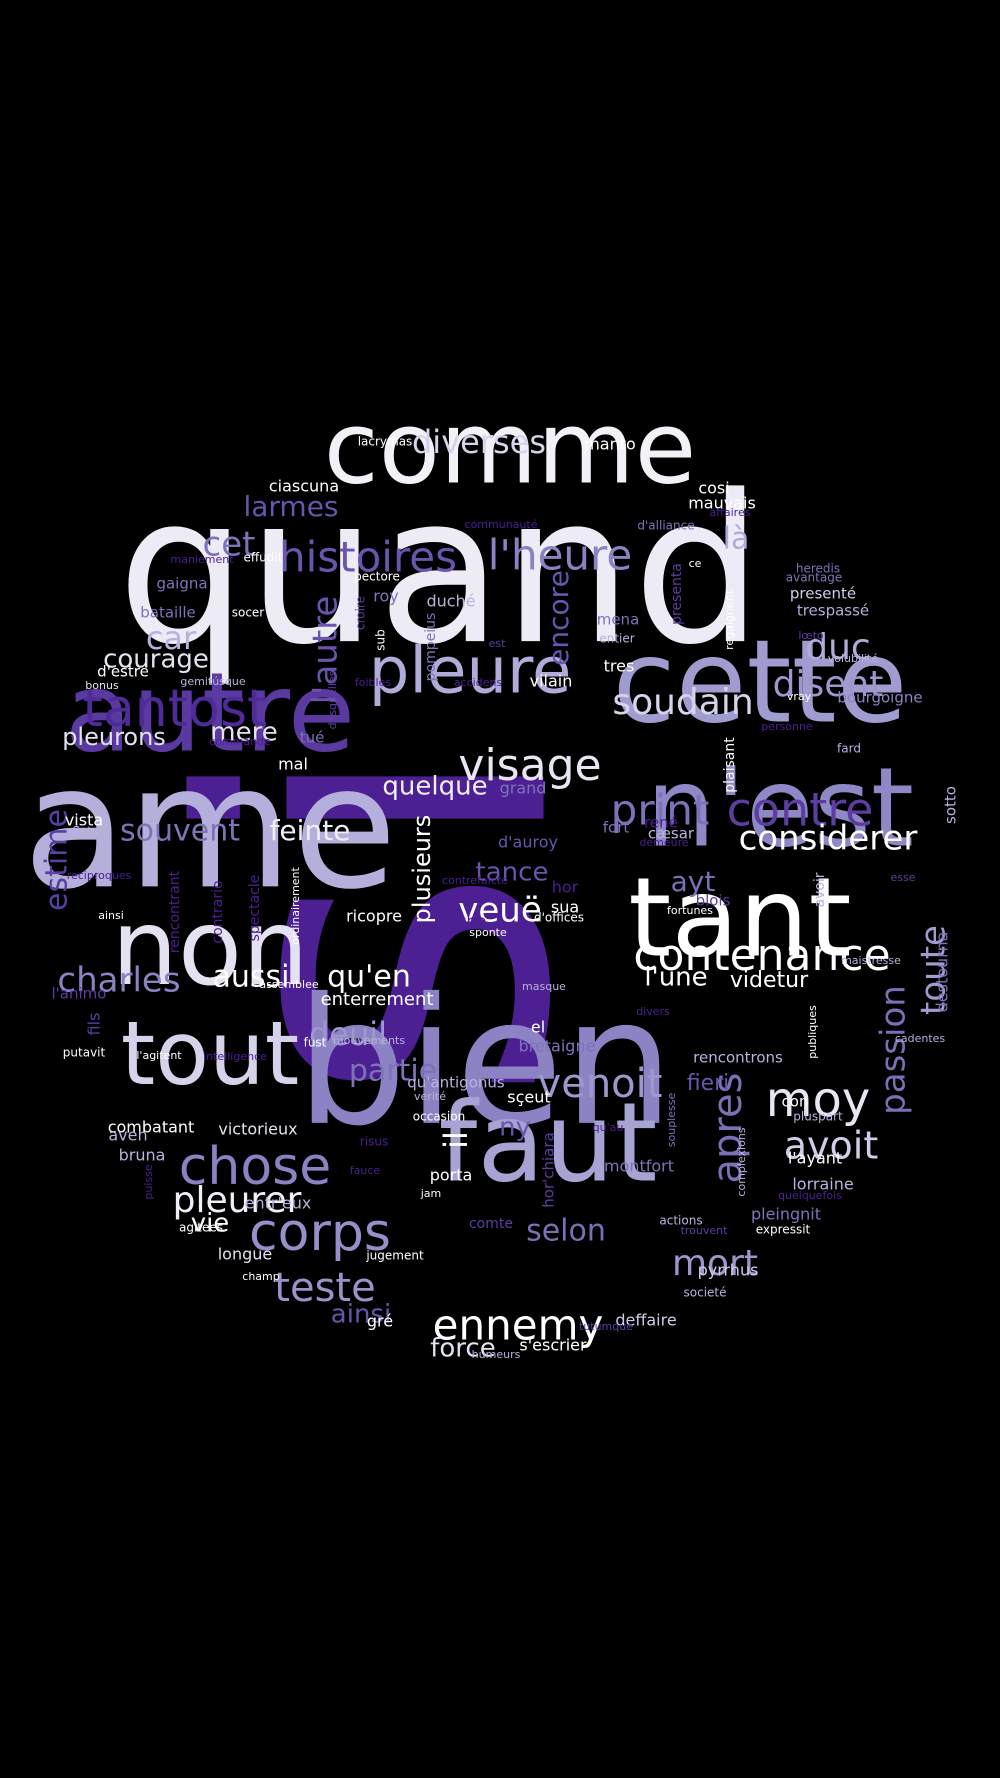  I want to click on word-120: sotto, so click(951, 805).